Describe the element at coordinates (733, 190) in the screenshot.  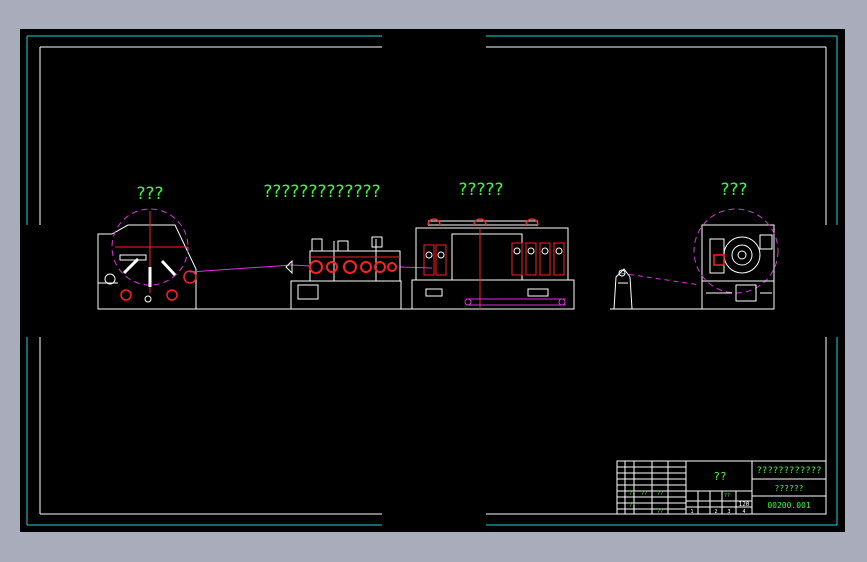
I see `label-cutoff-section: ???` at that location.